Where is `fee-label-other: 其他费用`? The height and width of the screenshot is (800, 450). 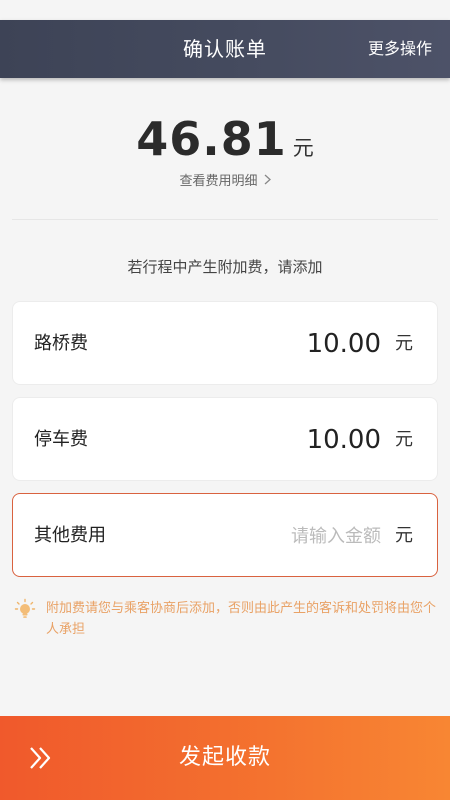 fee-label-other: 其他费用 is located at coordinates (70, 535).